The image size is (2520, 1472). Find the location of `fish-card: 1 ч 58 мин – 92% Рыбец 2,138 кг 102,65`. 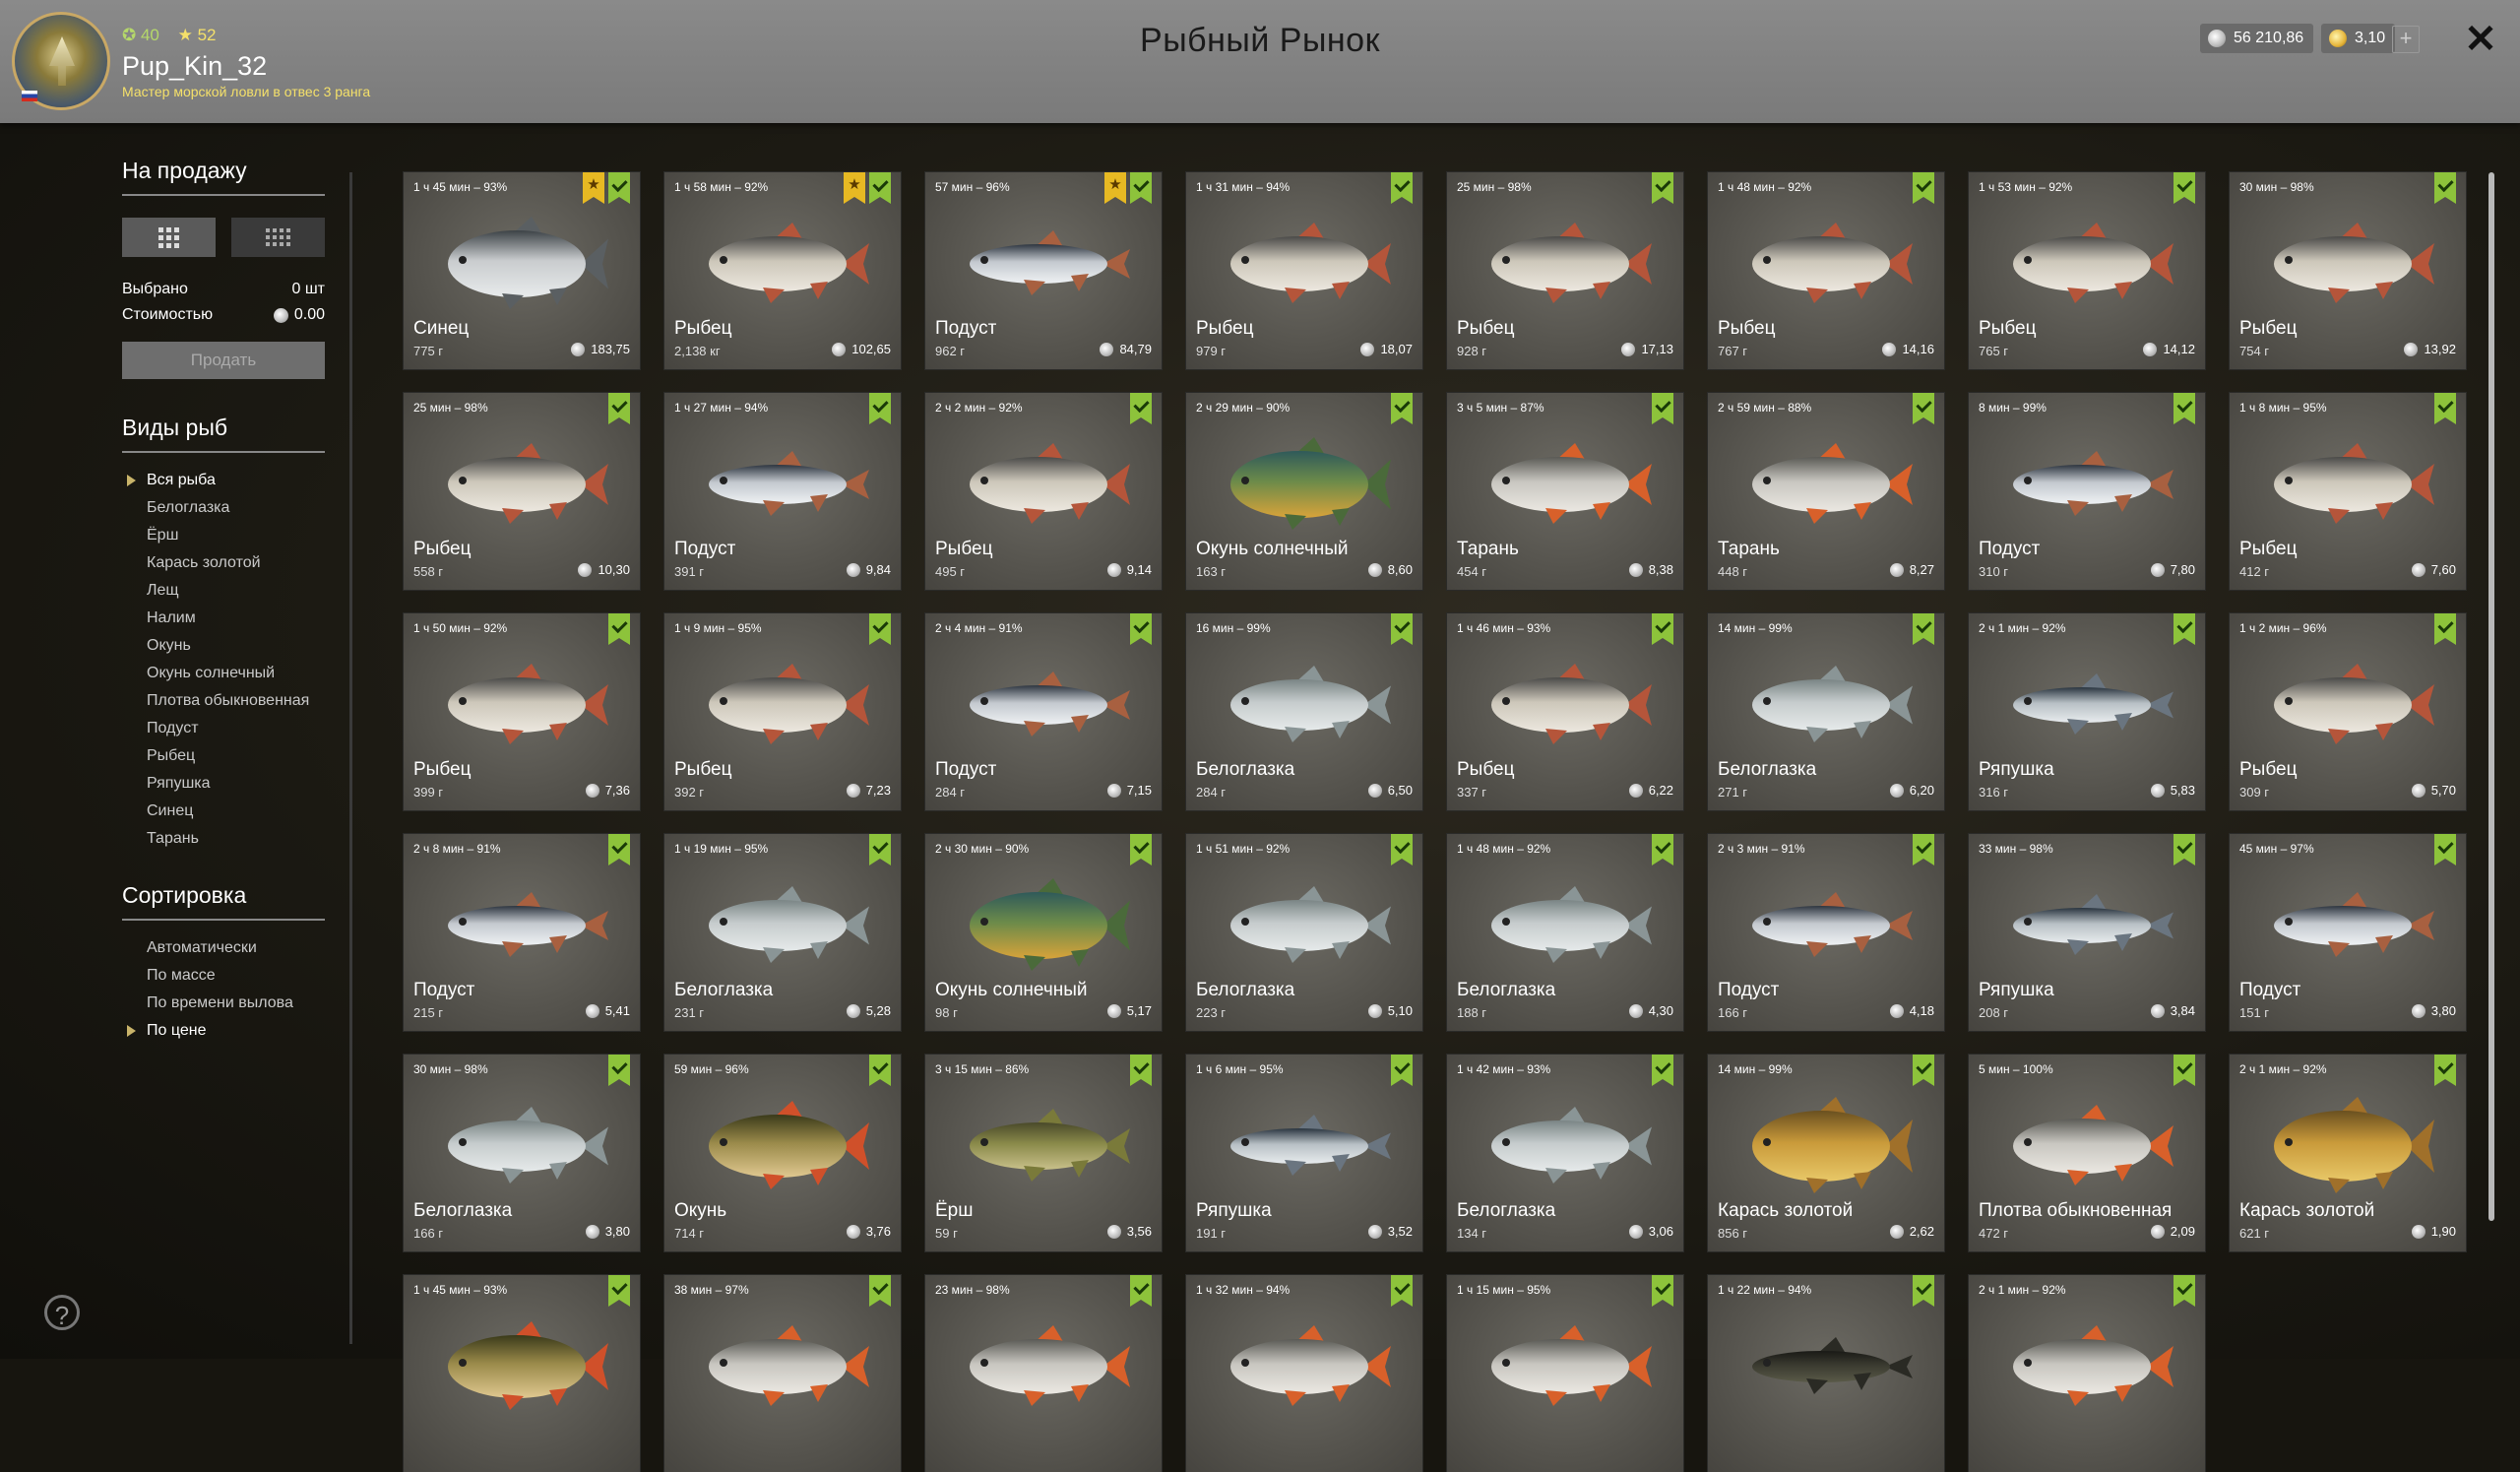

fish-card: 1 ч 58 мин – 92% Рыбец 2,138 кг 102,65 is located at coordinates (782, 270).